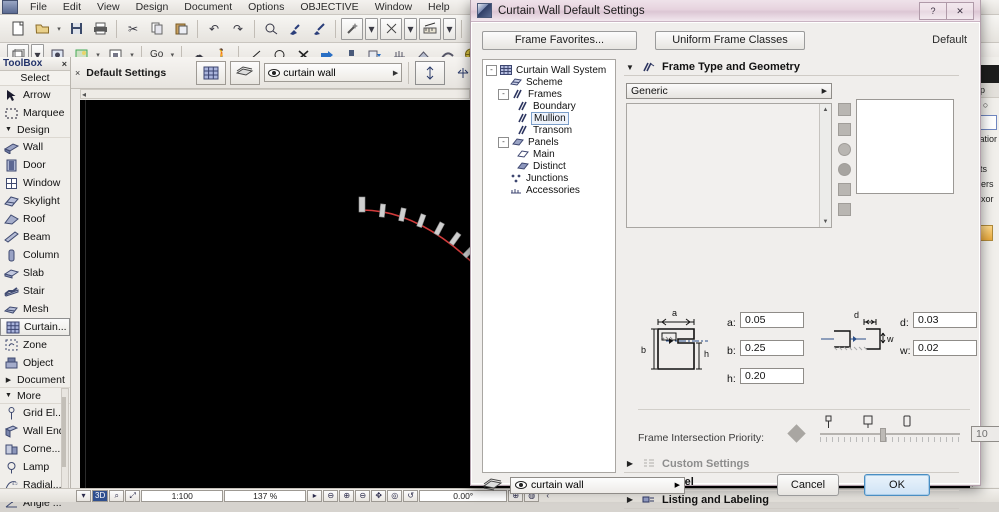 This screenshot has width=999, height=512. Describe the element at coordinates (791, 464) in the screenshot. I see `section-custom-settings: ▶ Custom Settings` at that location.